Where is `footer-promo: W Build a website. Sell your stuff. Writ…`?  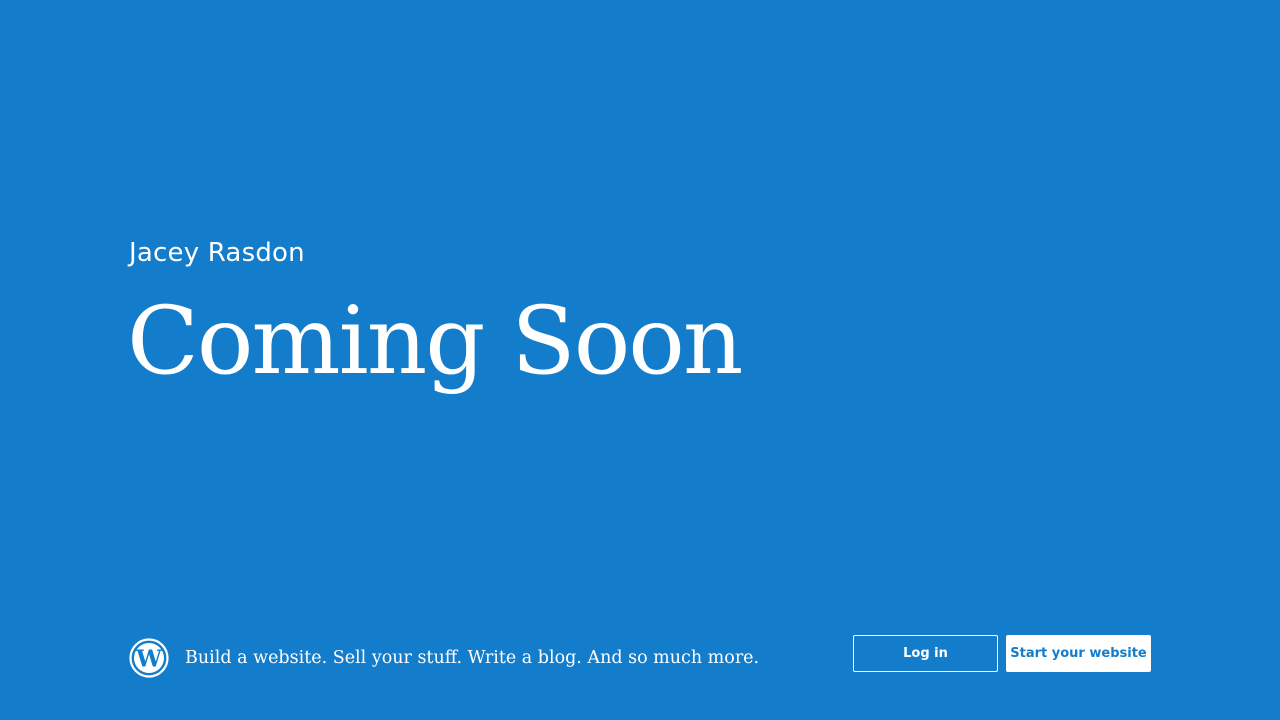 footer-promo: W Build a website. Sell your stuff. Writ… is located at coordinates (444, 658).